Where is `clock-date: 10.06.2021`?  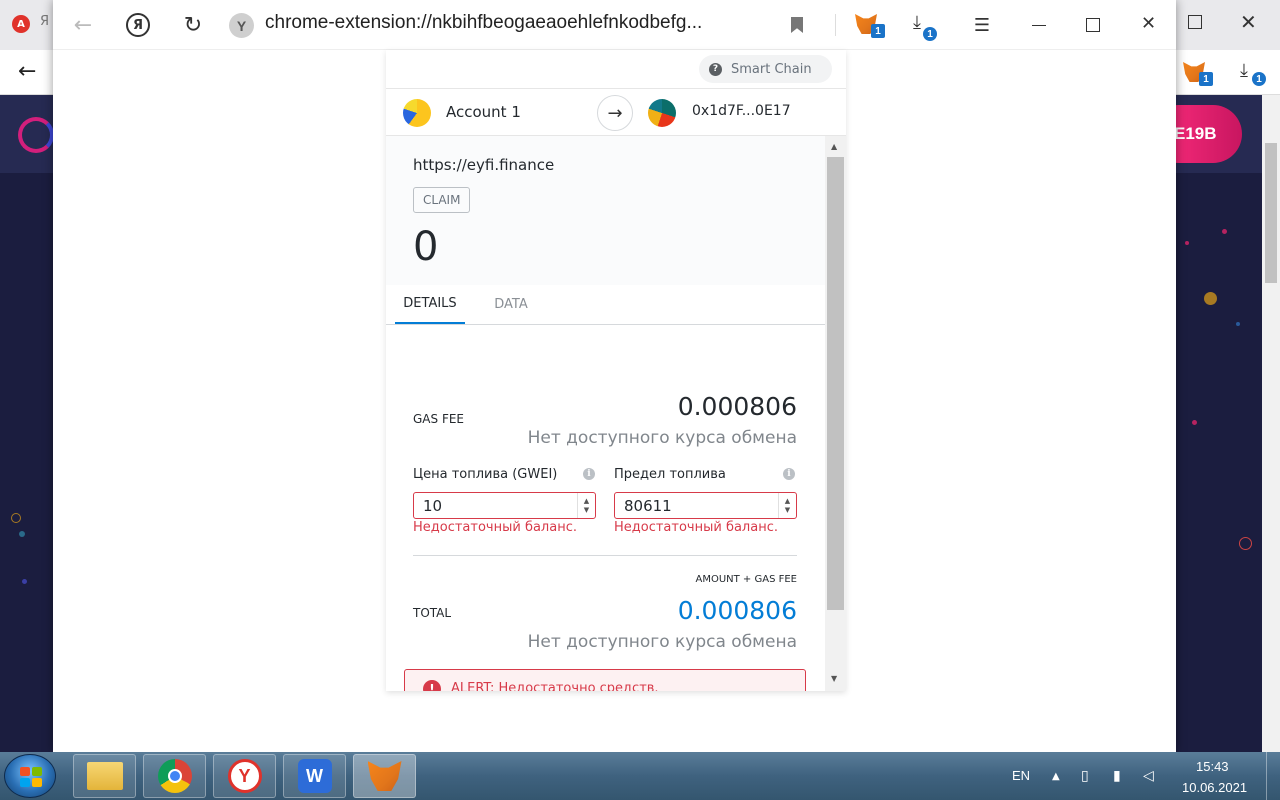 clock-date: 10.06.2021 is located at coordinates (1214, 787).